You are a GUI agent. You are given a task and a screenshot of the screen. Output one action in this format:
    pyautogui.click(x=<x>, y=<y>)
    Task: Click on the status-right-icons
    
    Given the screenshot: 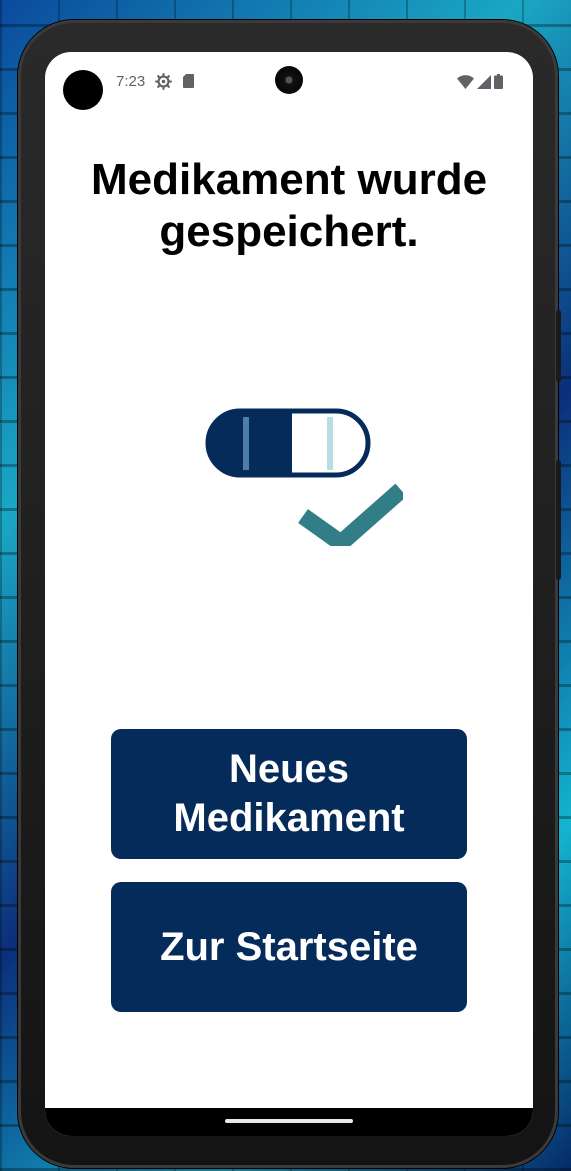 What is the action you would take?
    pyautogui.click(x=480, y=81)
    